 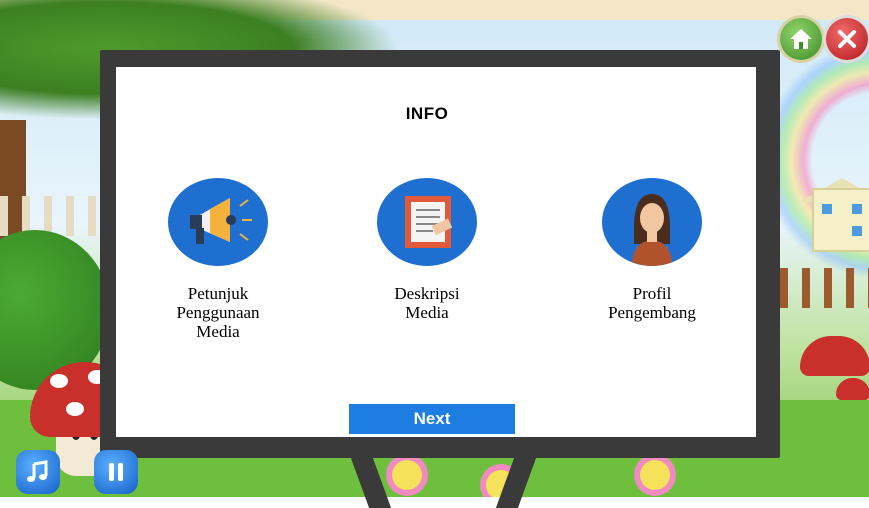 I want to click on close-icon, so click(x=847, y=39).